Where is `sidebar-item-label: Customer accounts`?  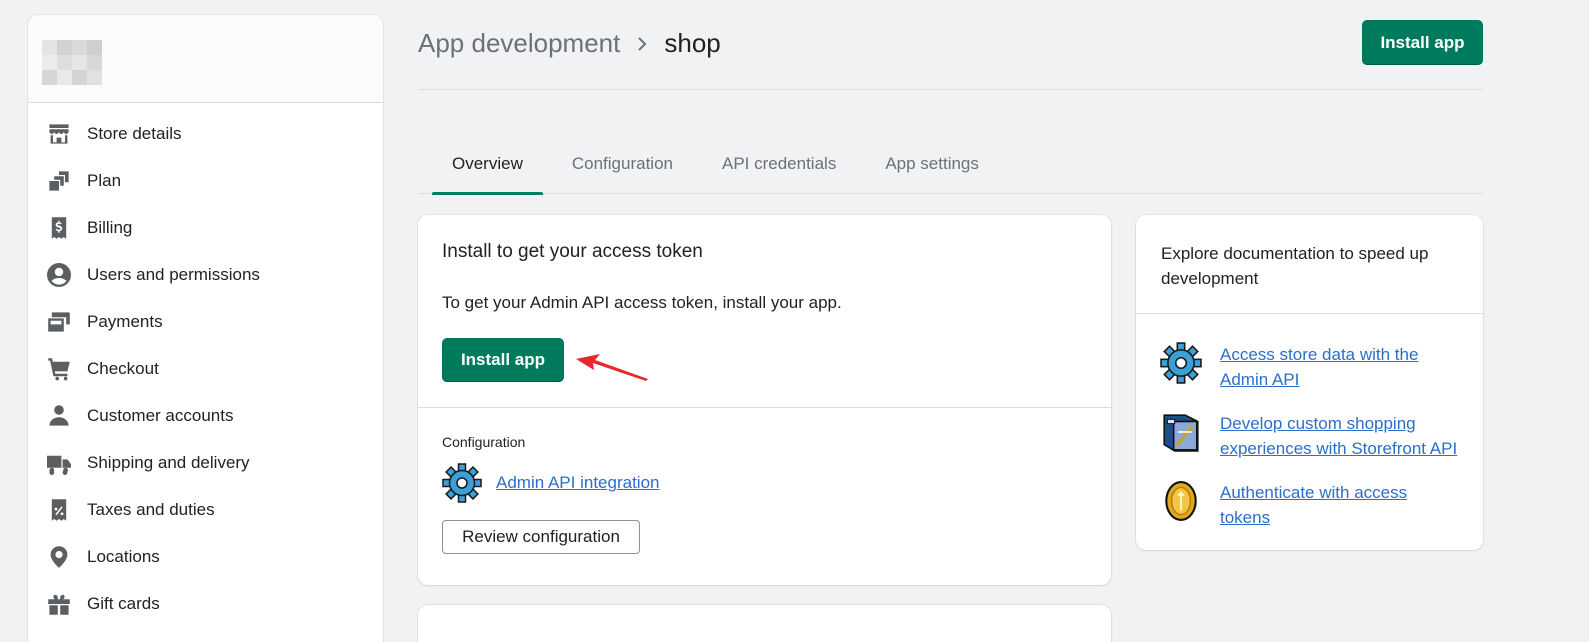 sidebar-item-label: Customer accounts is located at coordinates (160, 415).